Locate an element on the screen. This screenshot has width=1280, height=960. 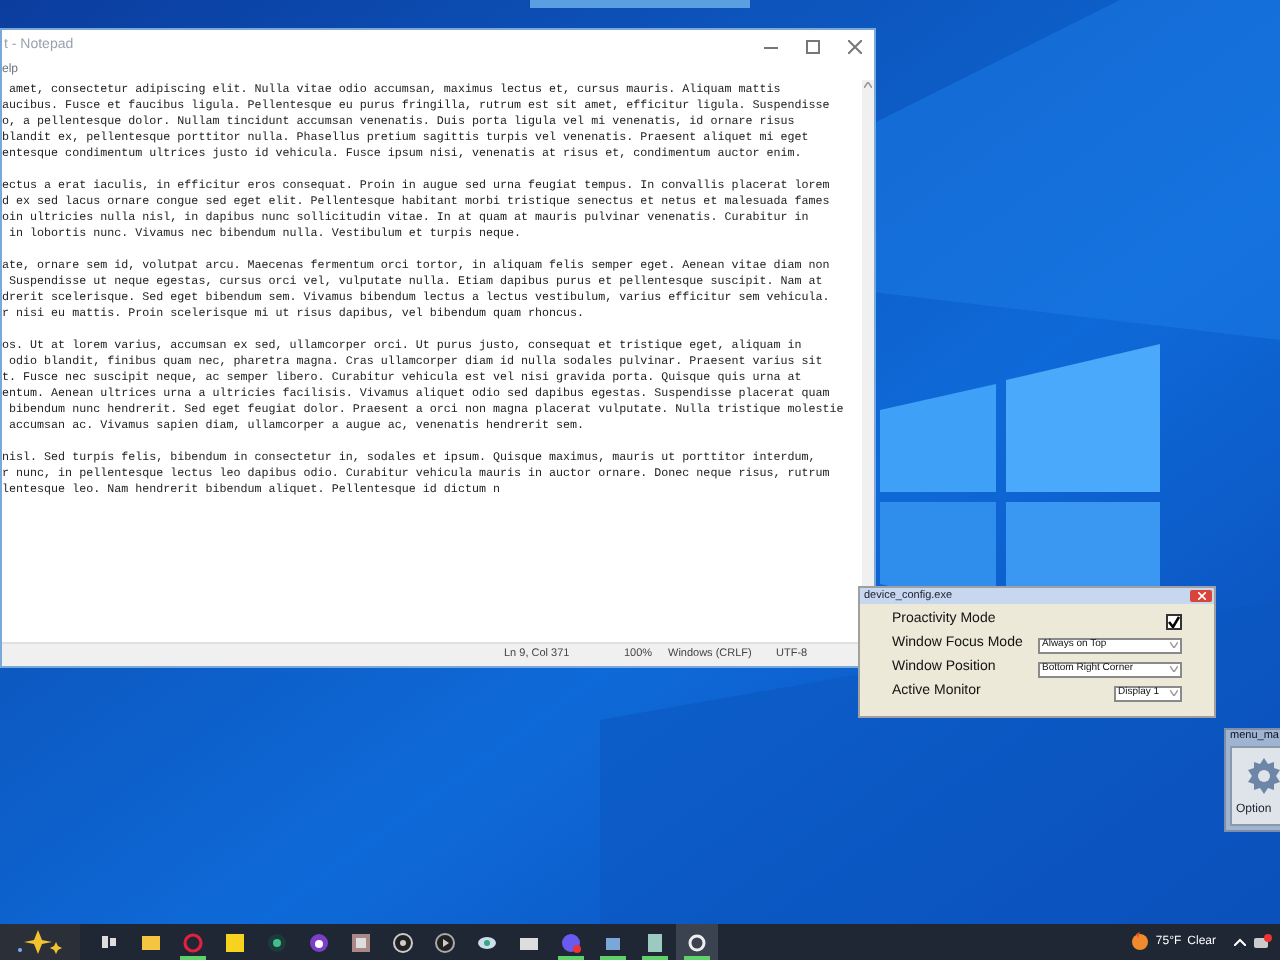
play-icon is located at coordinates (445, 942).